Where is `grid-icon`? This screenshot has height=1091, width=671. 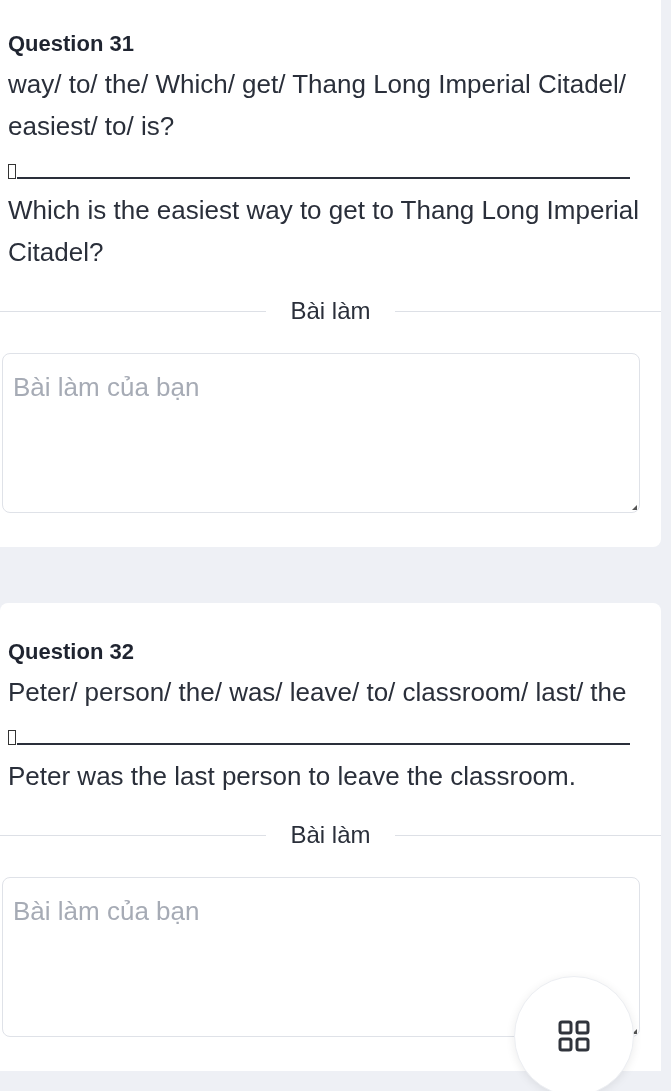
grid-icon is located at coordinates (574, 1036).